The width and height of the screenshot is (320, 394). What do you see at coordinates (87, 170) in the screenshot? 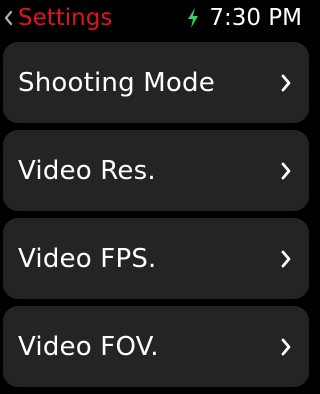
I see `menu-item-label: Video Res.` at bounding box center [87, 170].